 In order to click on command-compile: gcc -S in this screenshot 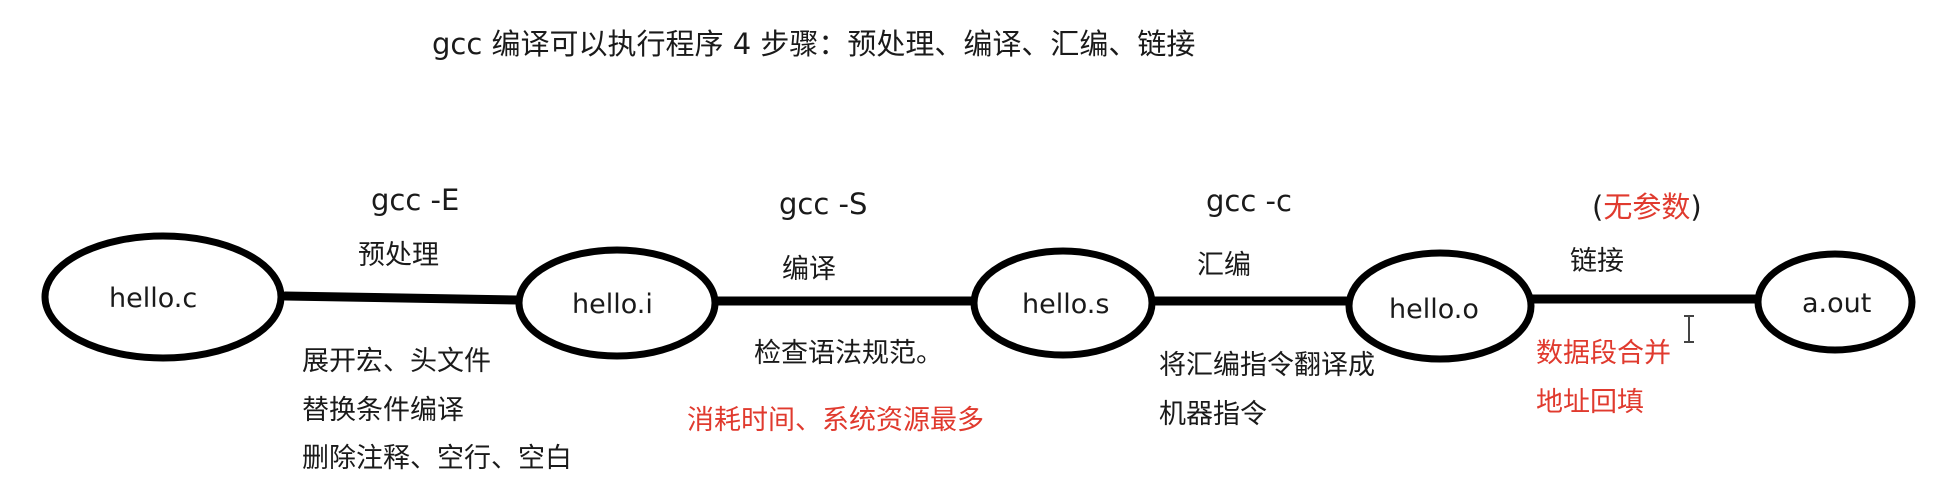, I will do `click(823, 204)`.